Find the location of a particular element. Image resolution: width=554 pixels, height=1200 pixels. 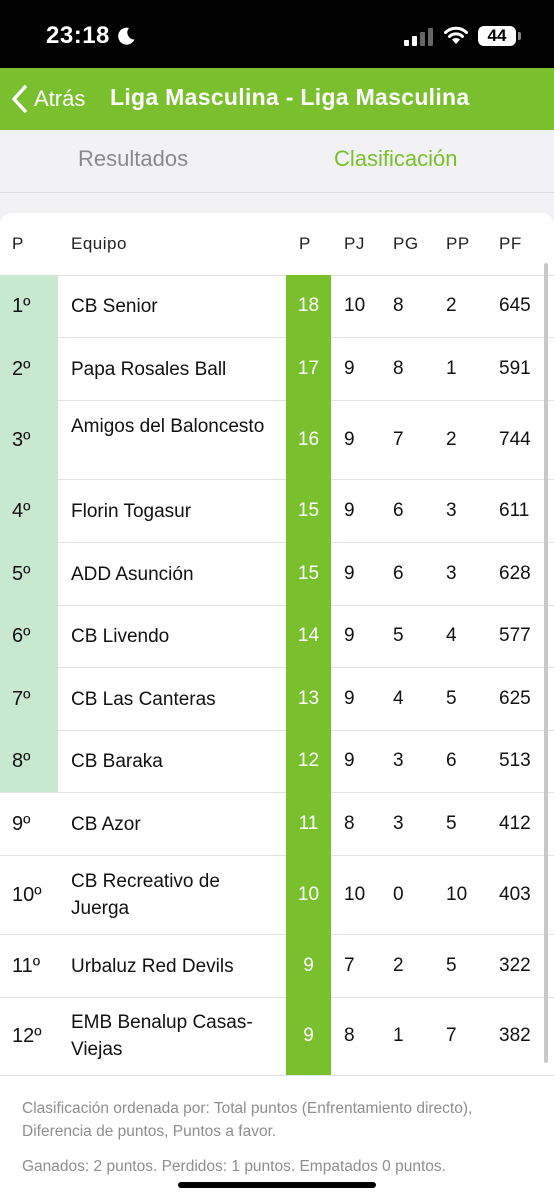

row-won: 7 is located at coordinates (398, 439).